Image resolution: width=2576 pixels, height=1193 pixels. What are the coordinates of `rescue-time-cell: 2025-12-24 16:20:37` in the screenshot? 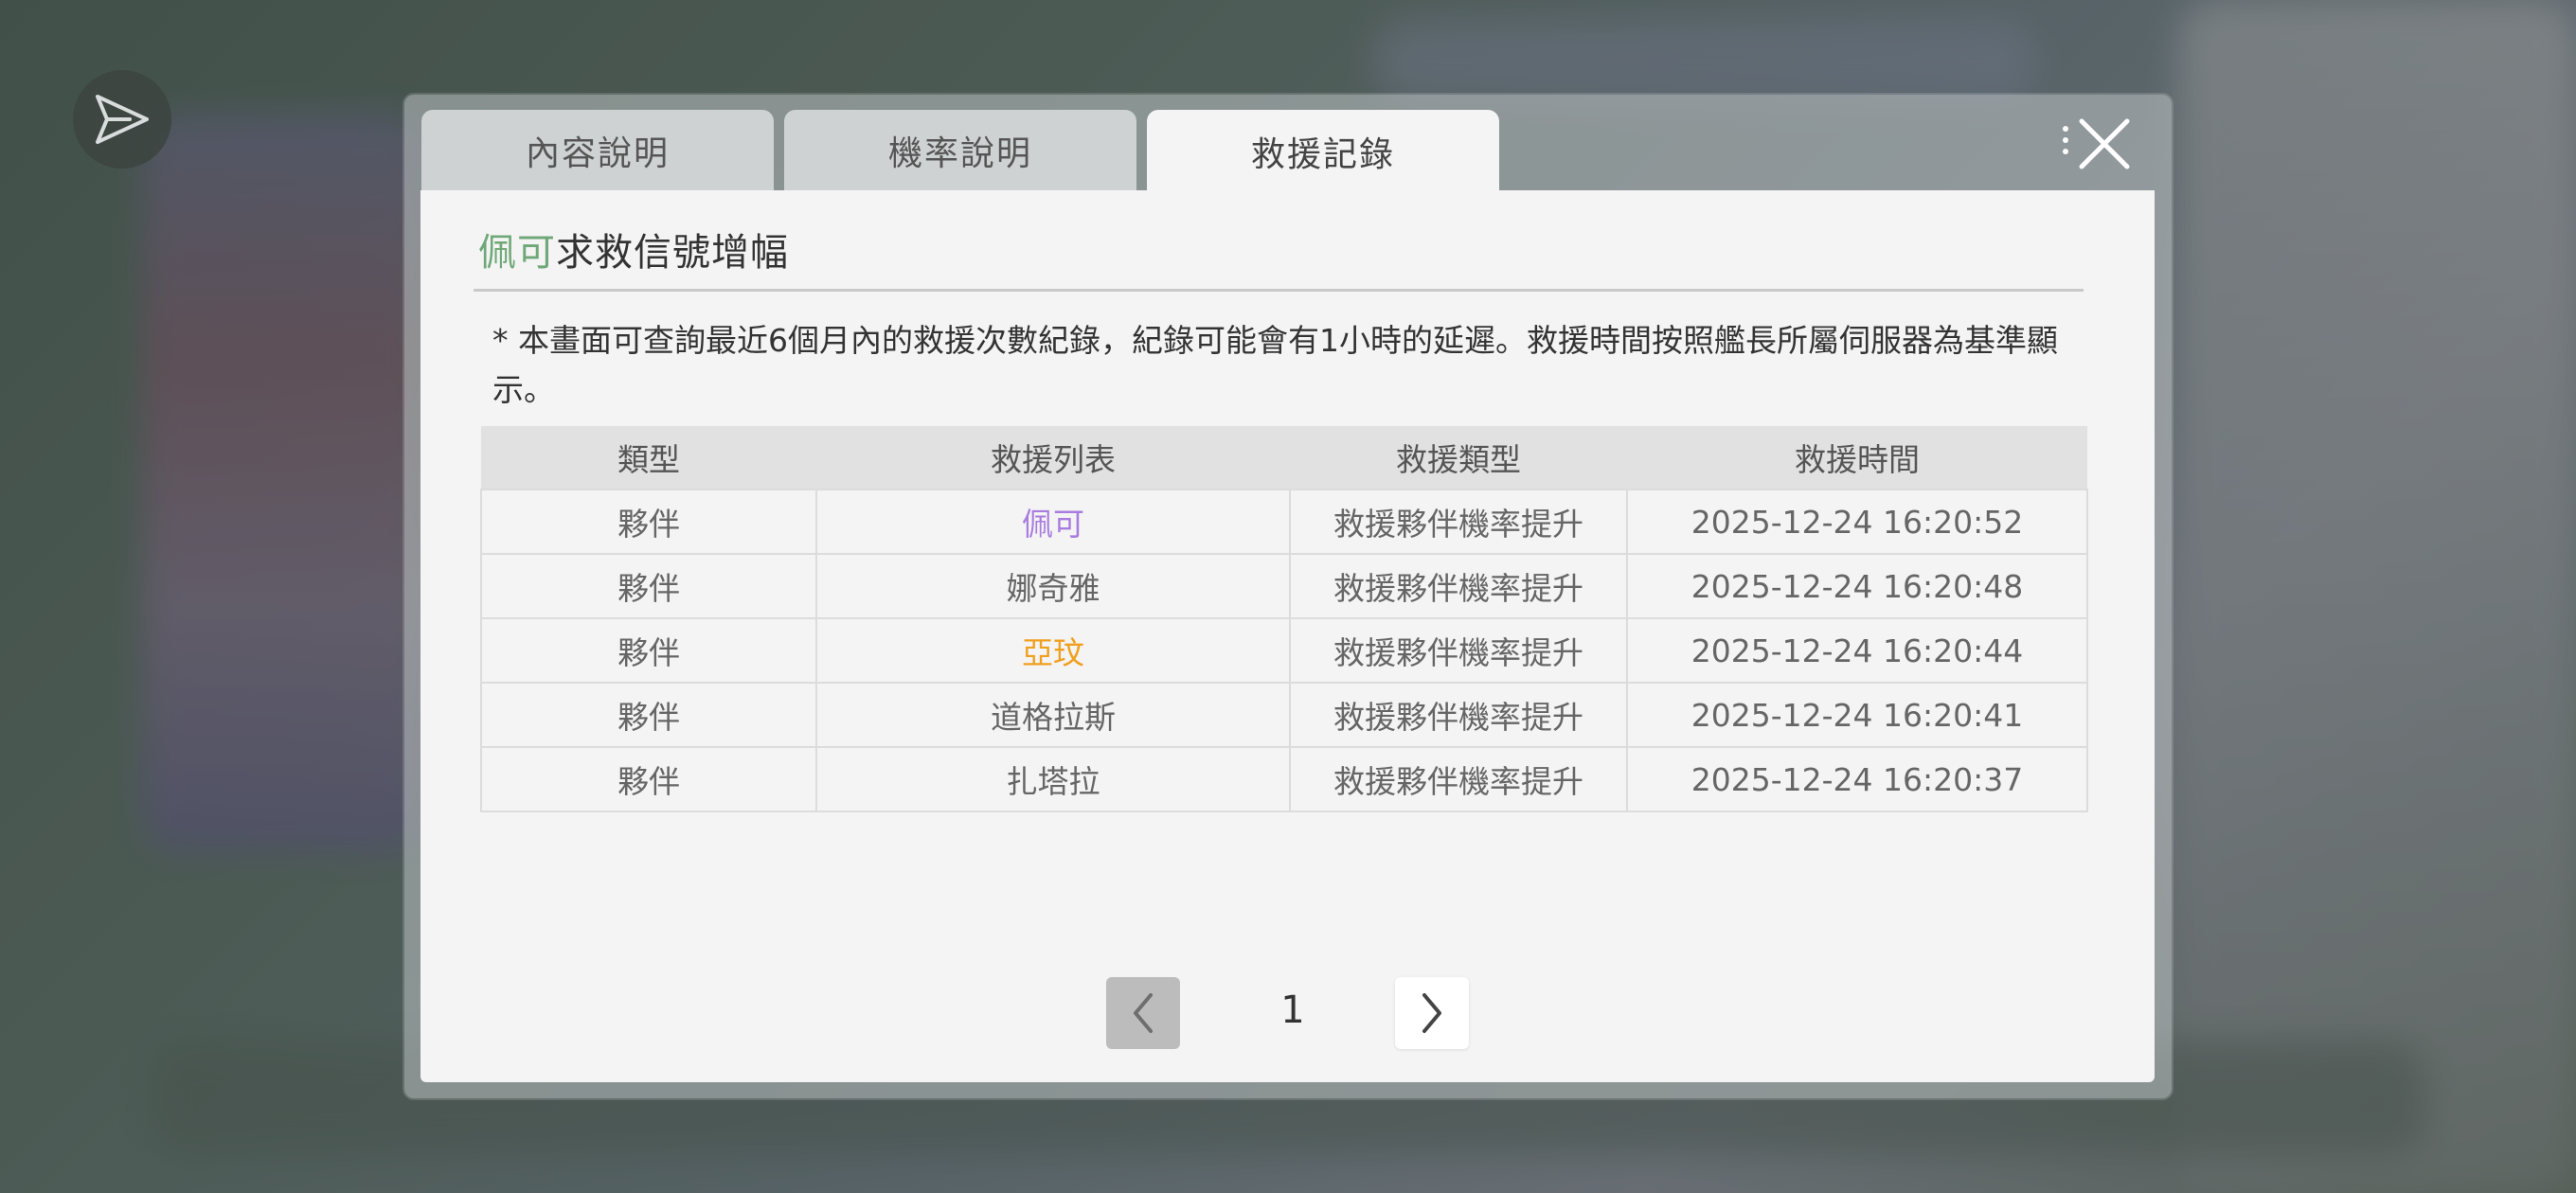 It's located at (1857, 779).